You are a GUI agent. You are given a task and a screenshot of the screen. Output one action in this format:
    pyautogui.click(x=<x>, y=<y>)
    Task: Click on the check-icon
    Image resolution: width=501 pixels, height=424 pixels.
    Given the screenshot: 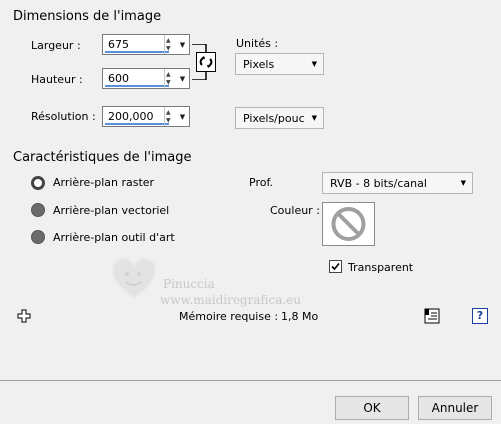 What is the action you would take?
    pyautogui.click(x=335, y=266)
    